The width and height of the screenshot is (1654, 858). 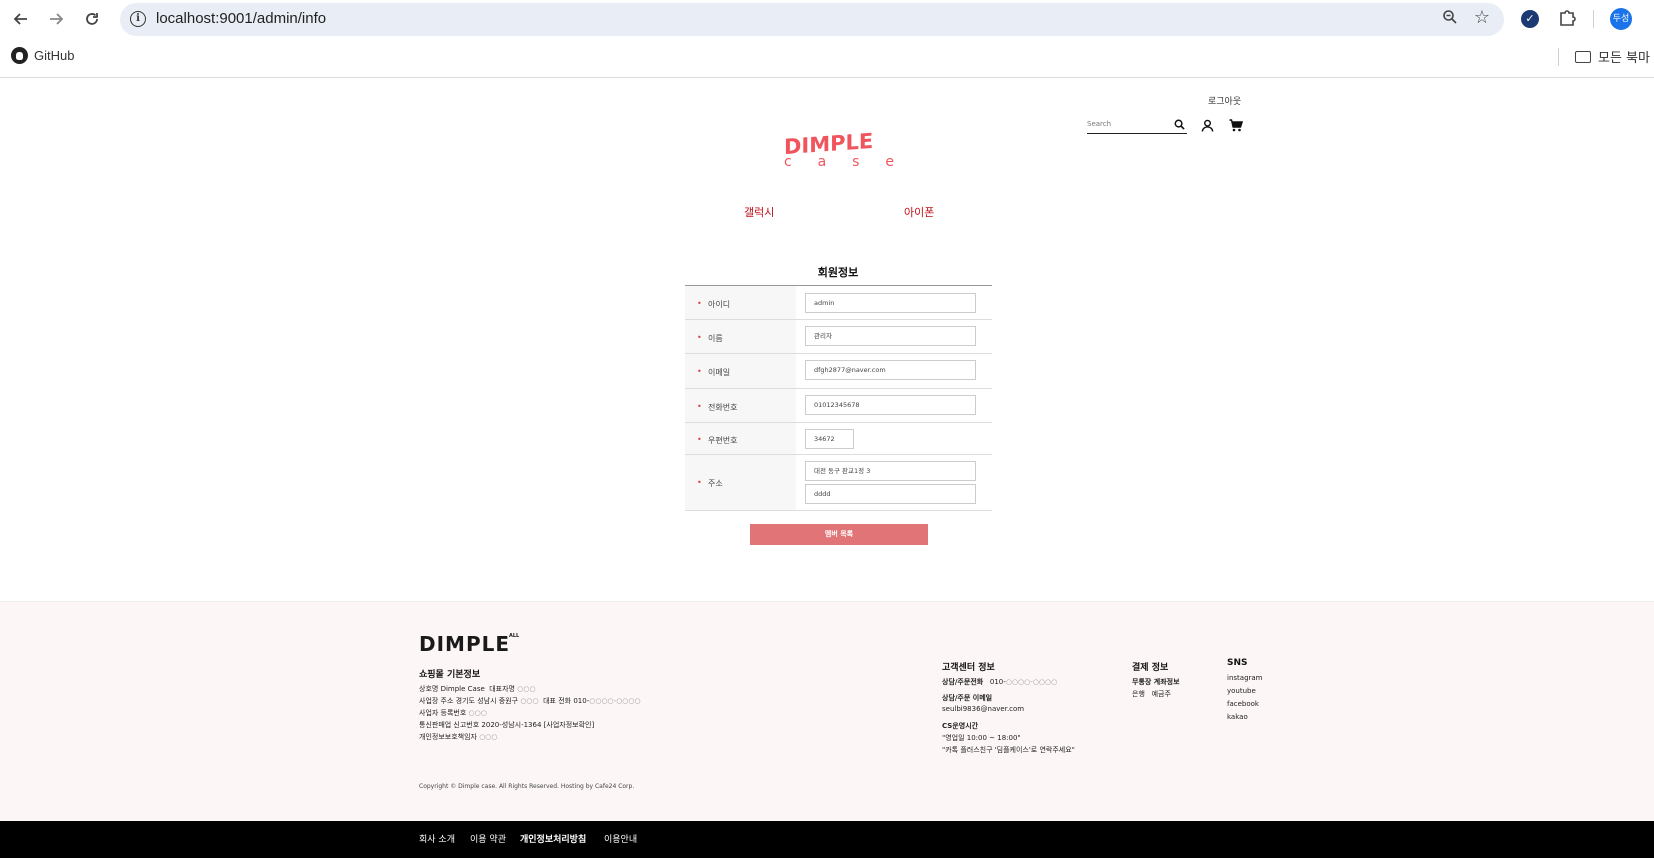 I want to click on form-row-zipcode: • 우편번호 34672, so click(x=838, y=439).